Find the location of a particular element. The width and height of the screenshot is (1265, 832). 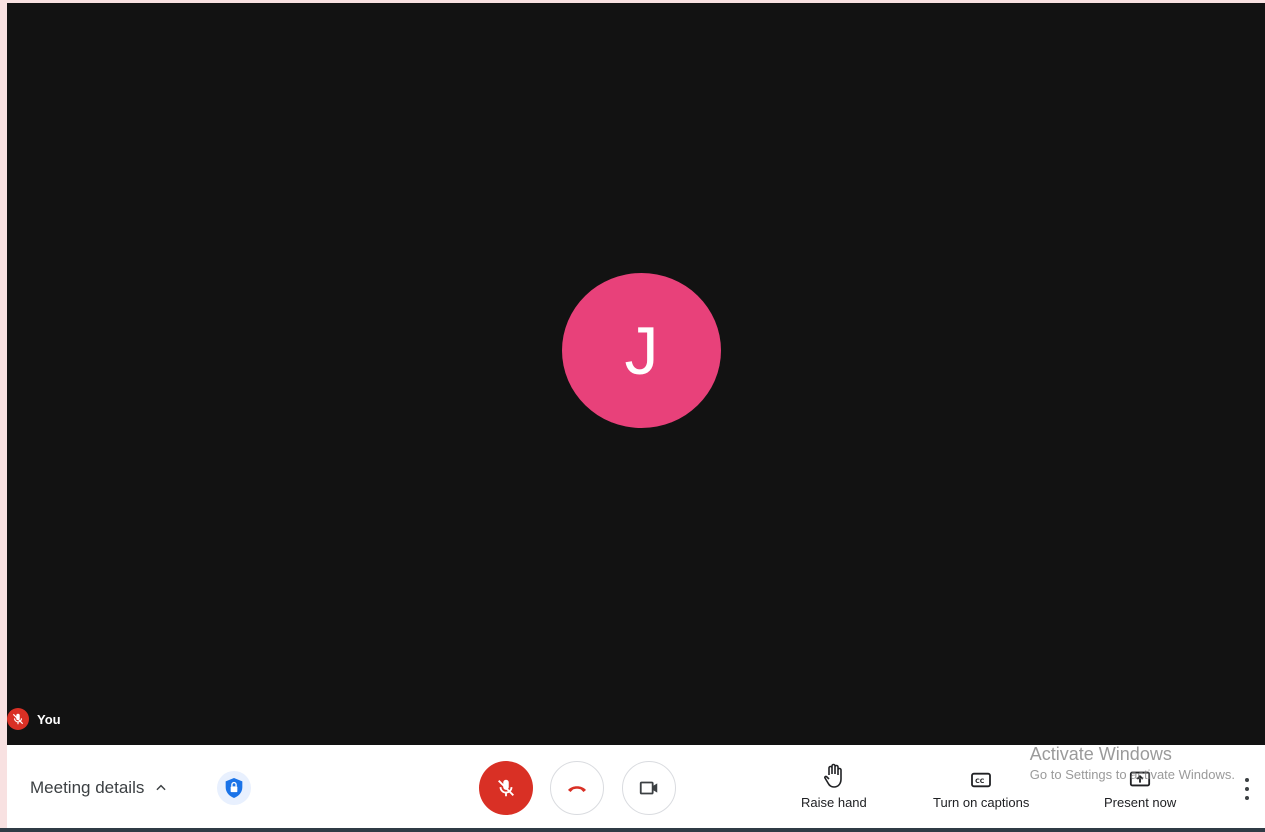

captions-button: CC Turn on captions is located at coordinates (981, 786).